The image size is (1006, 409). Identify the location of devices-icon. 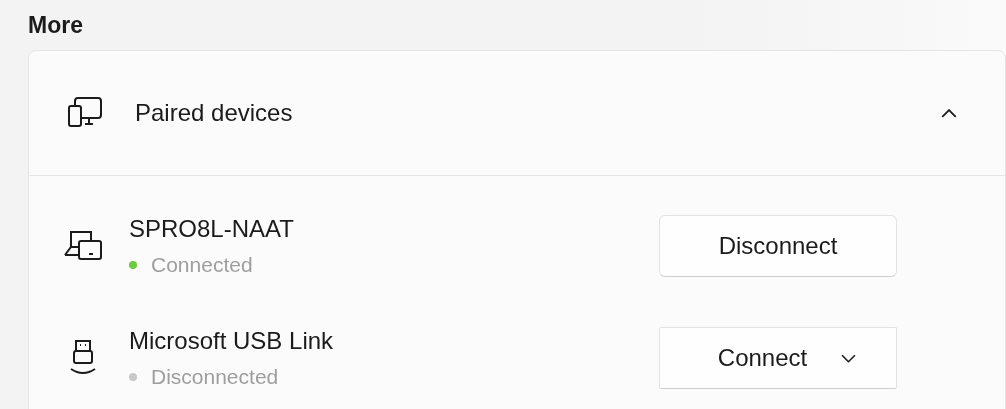
(85, 113).